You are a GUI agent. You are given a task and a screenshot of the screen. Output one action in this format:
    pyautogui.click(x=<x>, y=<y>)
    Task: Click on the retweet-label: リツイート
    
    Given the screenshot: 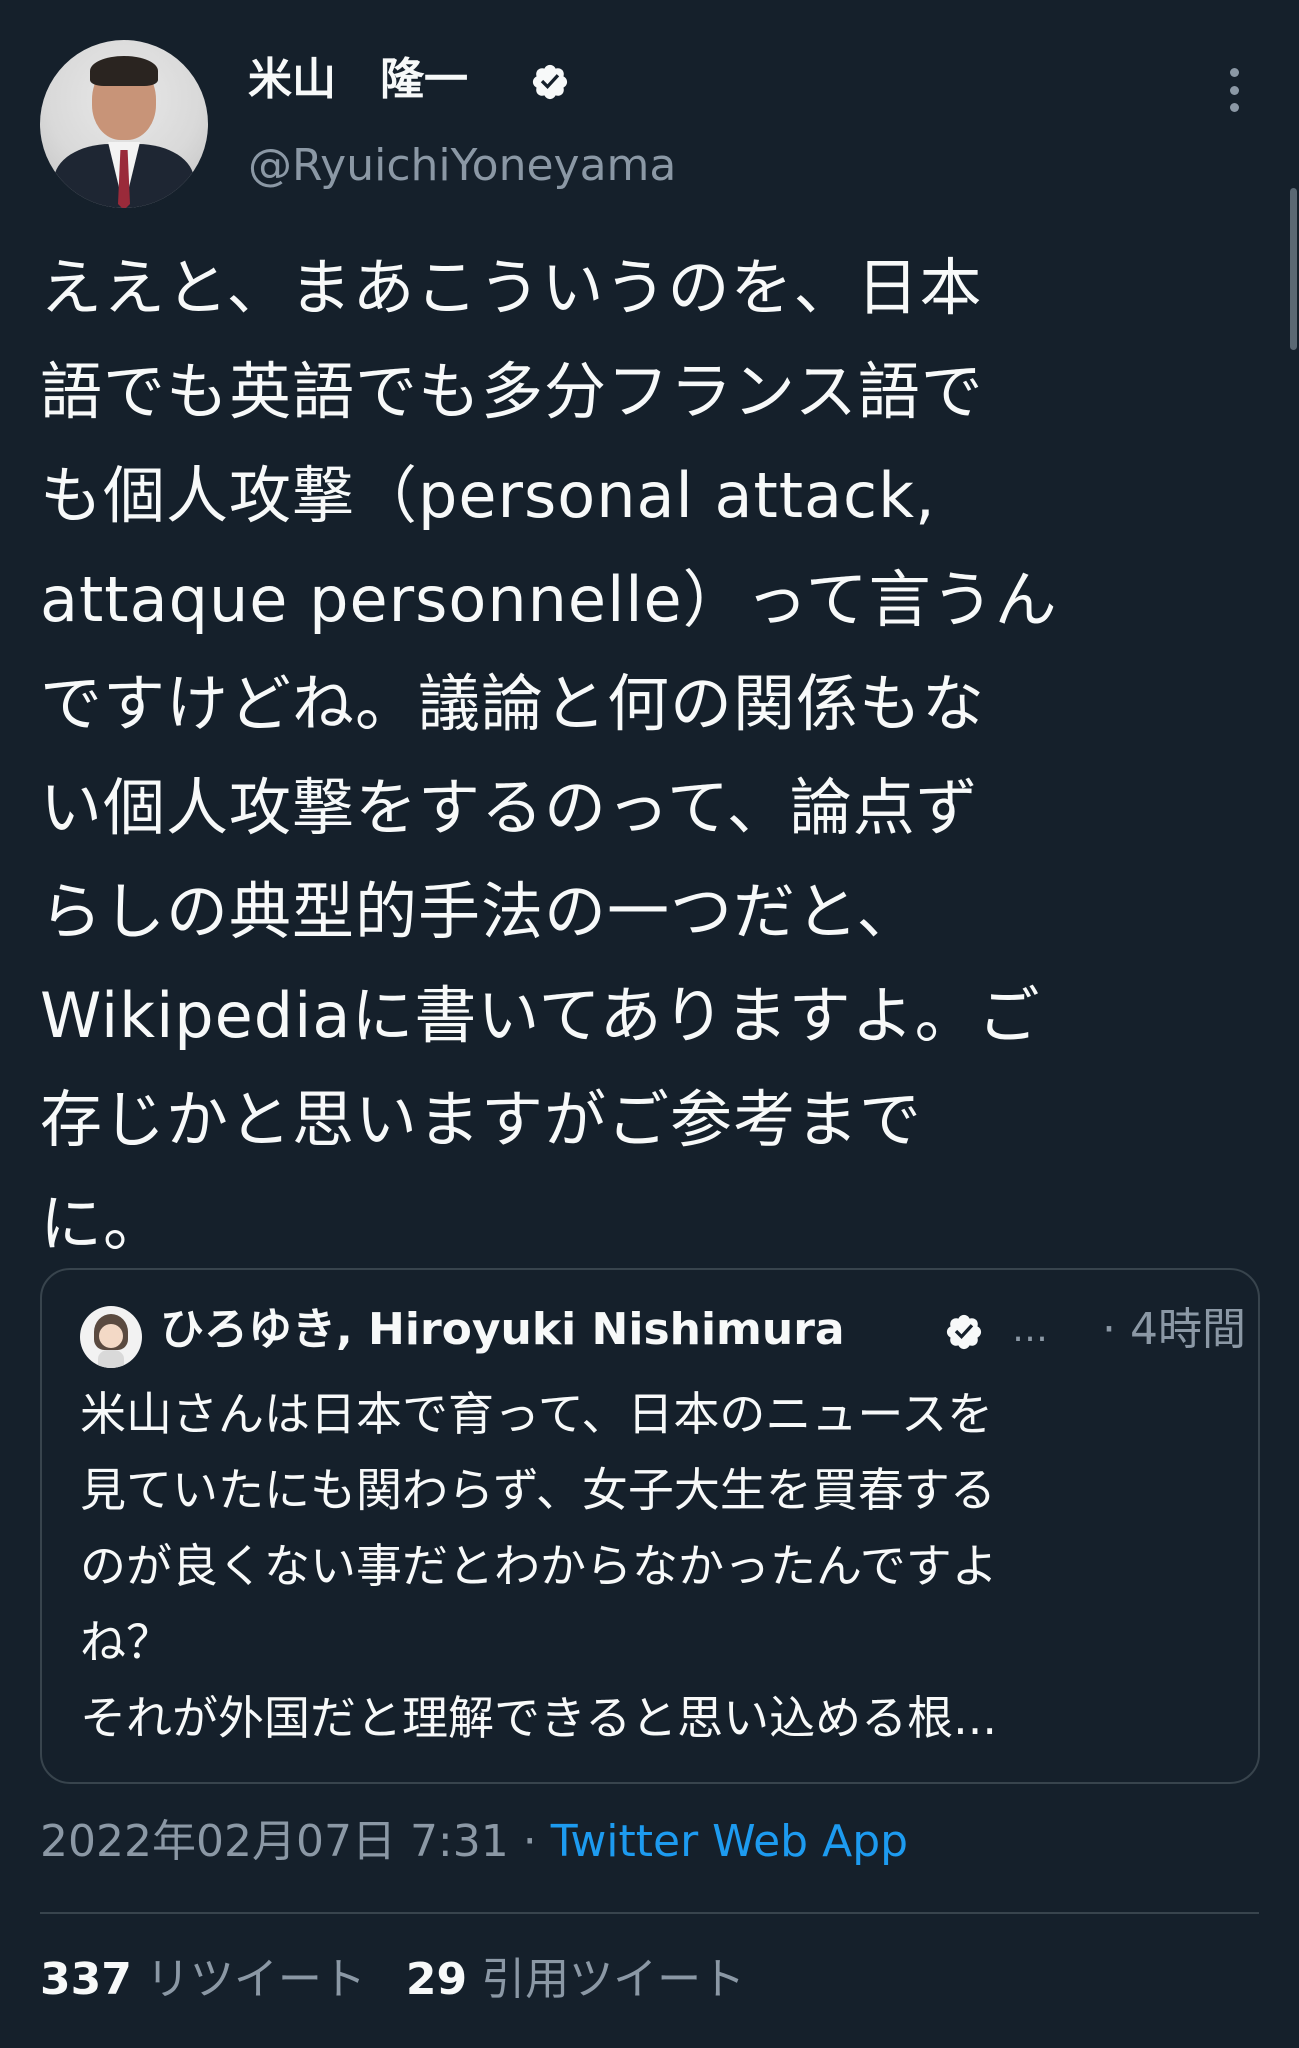 What is the action you would take?
    pyautogui.click(x=255, y=1979)
    